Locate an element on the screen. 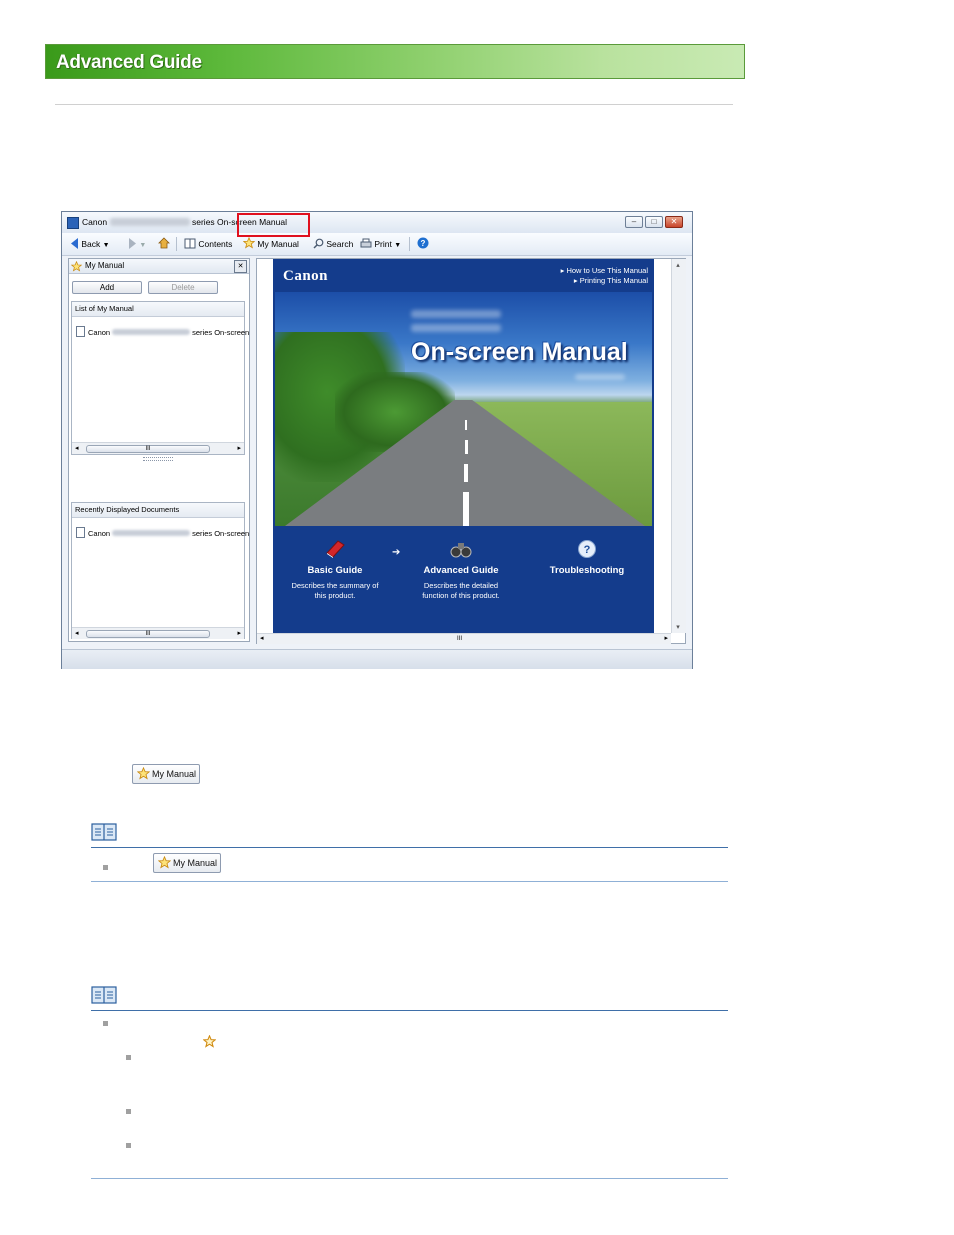  list-header: List of My Manual is located at coordinates (158, 309).